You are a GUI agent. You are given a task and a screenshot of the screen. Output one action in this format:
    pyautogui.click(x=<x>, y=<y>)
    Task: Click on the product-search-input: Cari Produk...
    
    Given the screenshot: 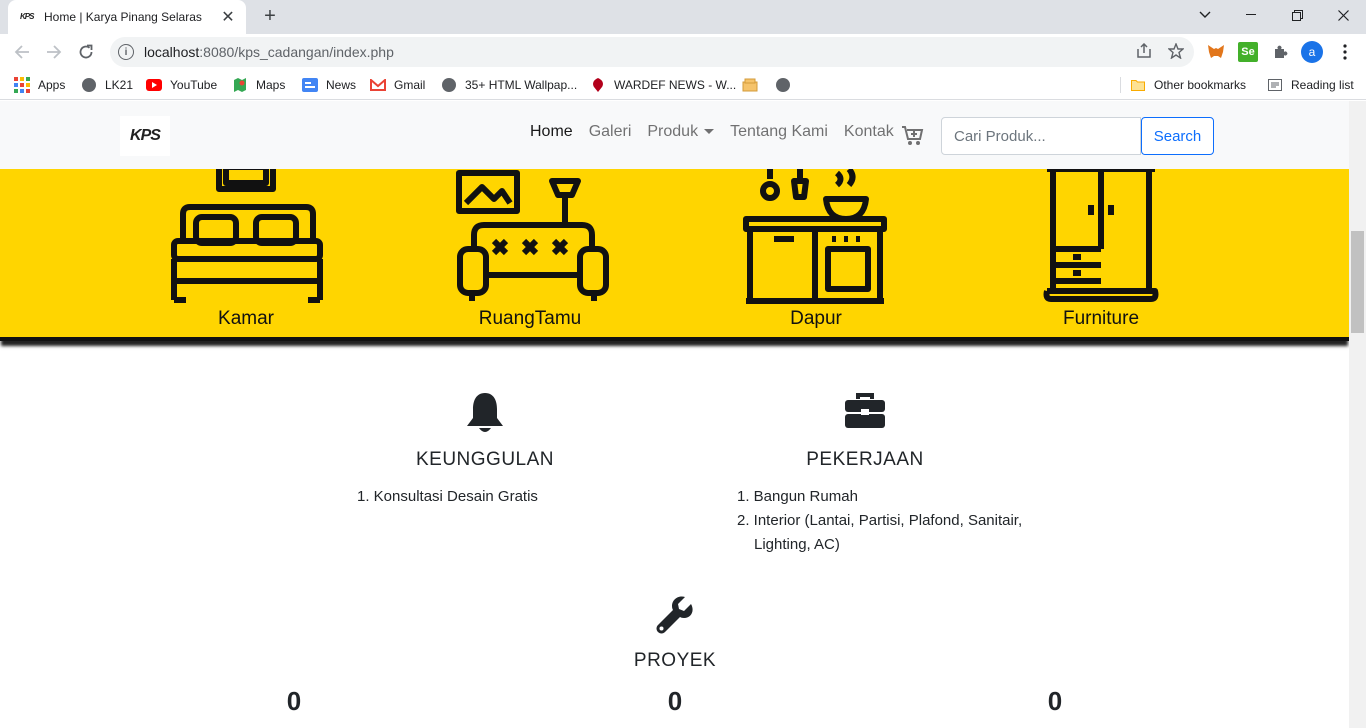 What is the action you would take?
    pyautogui.click(x=1041, y=136)
    